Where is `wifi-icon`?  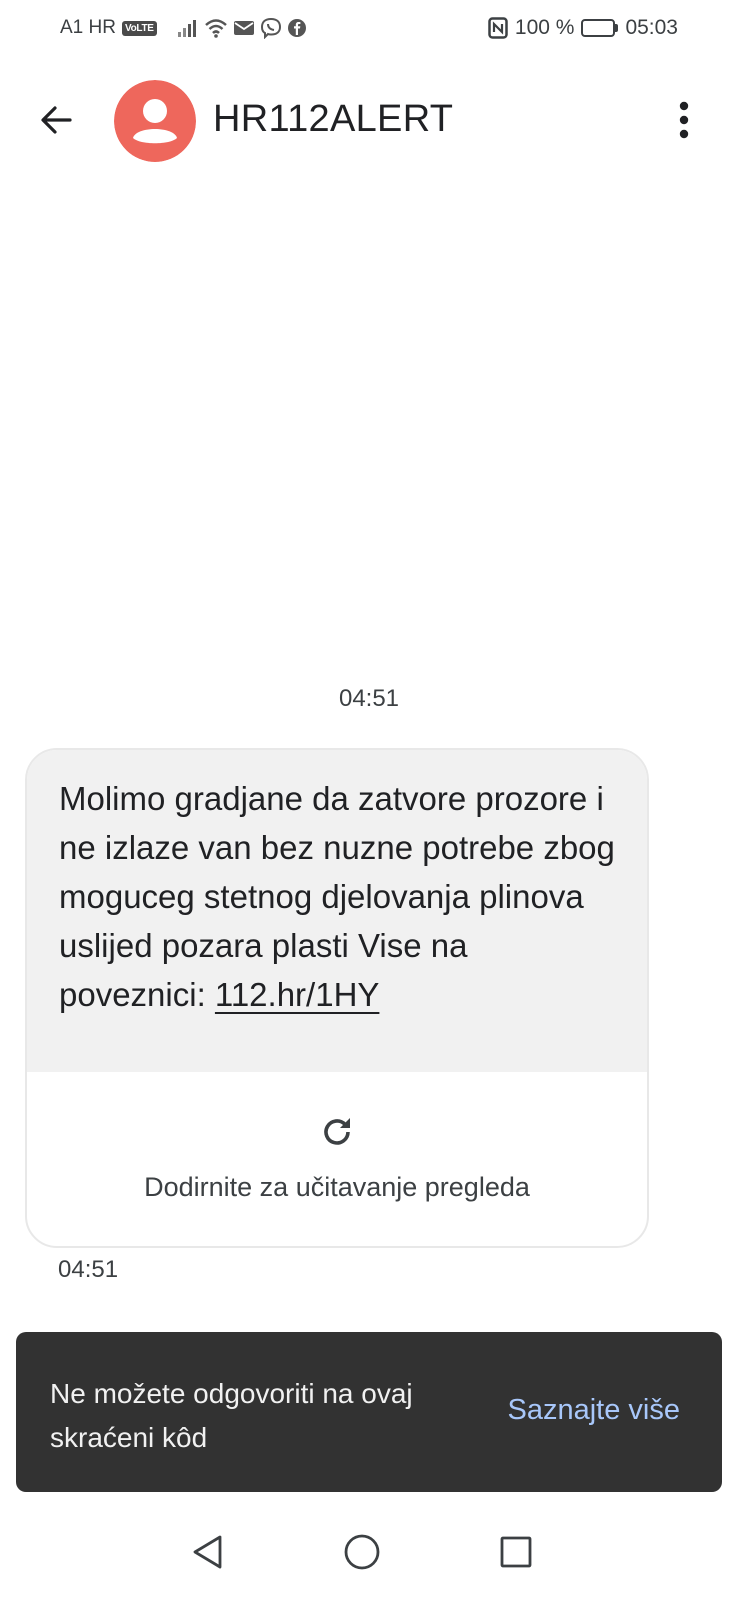
wifi-icon is located at coordinates (215, 28).